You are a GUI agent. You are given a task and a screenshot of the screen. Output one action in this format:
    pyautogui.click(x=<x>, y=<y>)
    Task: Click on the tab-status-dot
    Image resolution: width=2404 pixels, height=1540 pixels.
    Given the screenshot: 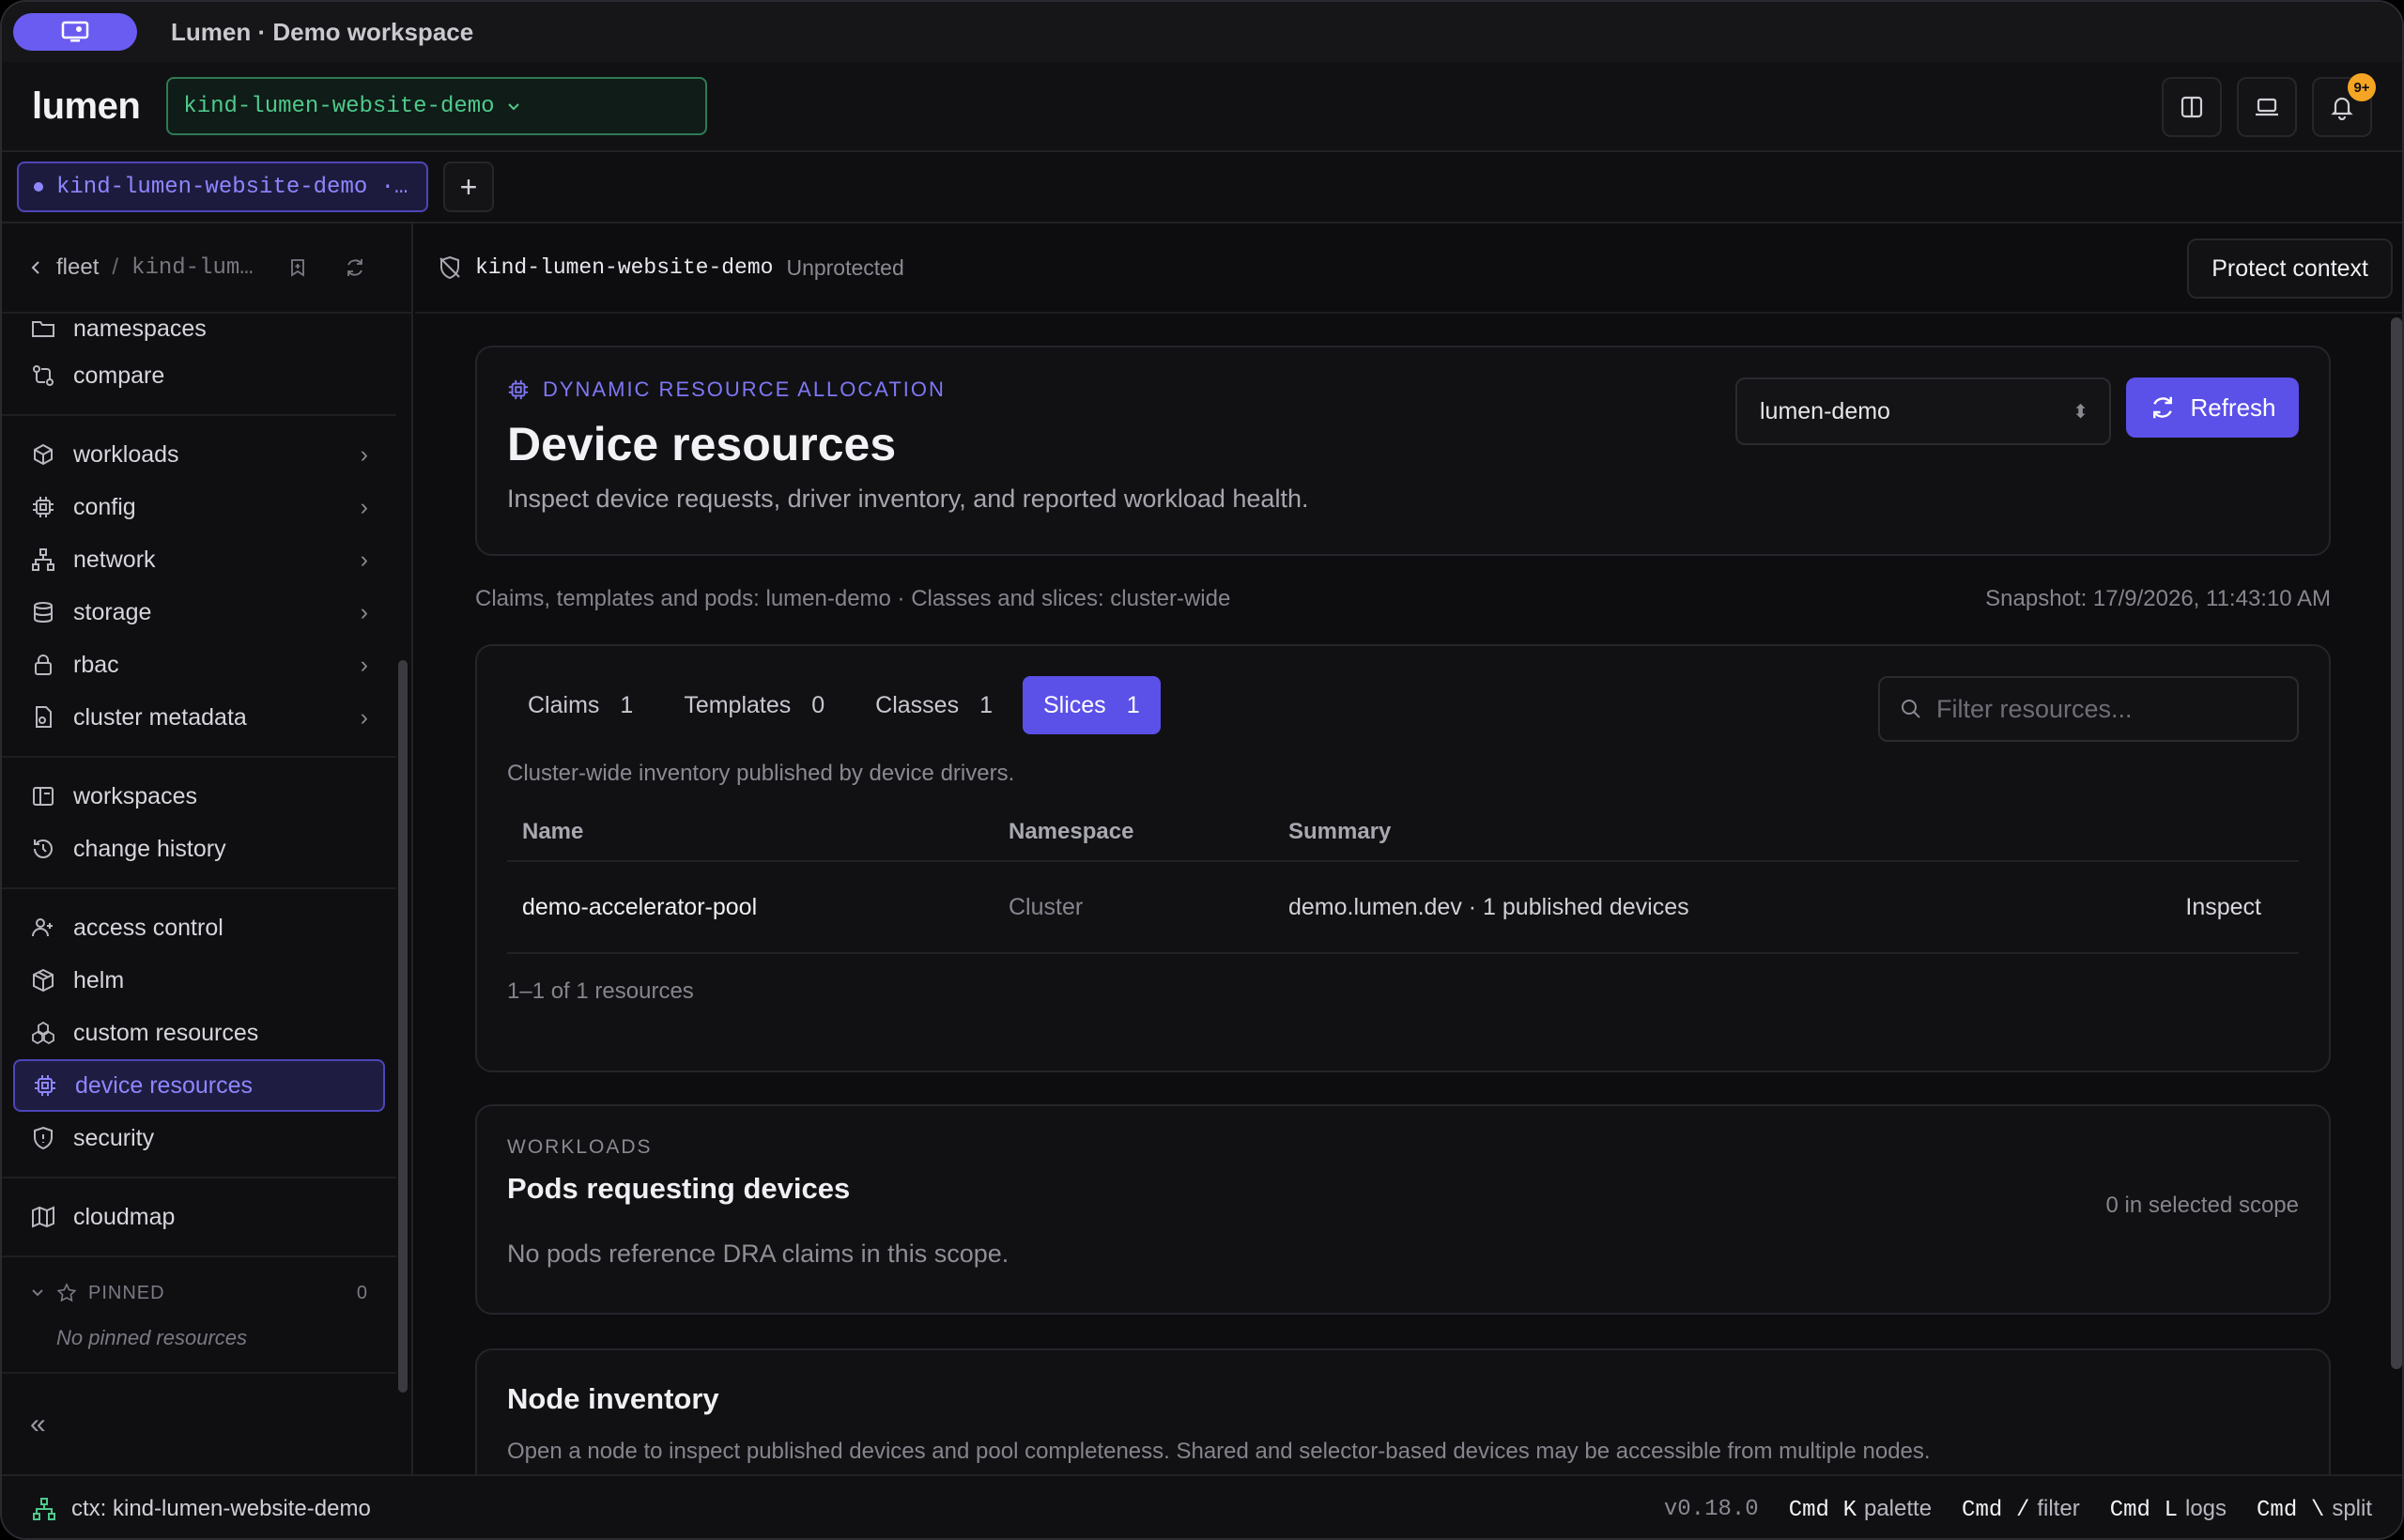 What is the action you would take?
    pyautogui.click(x=38, y=187)
    